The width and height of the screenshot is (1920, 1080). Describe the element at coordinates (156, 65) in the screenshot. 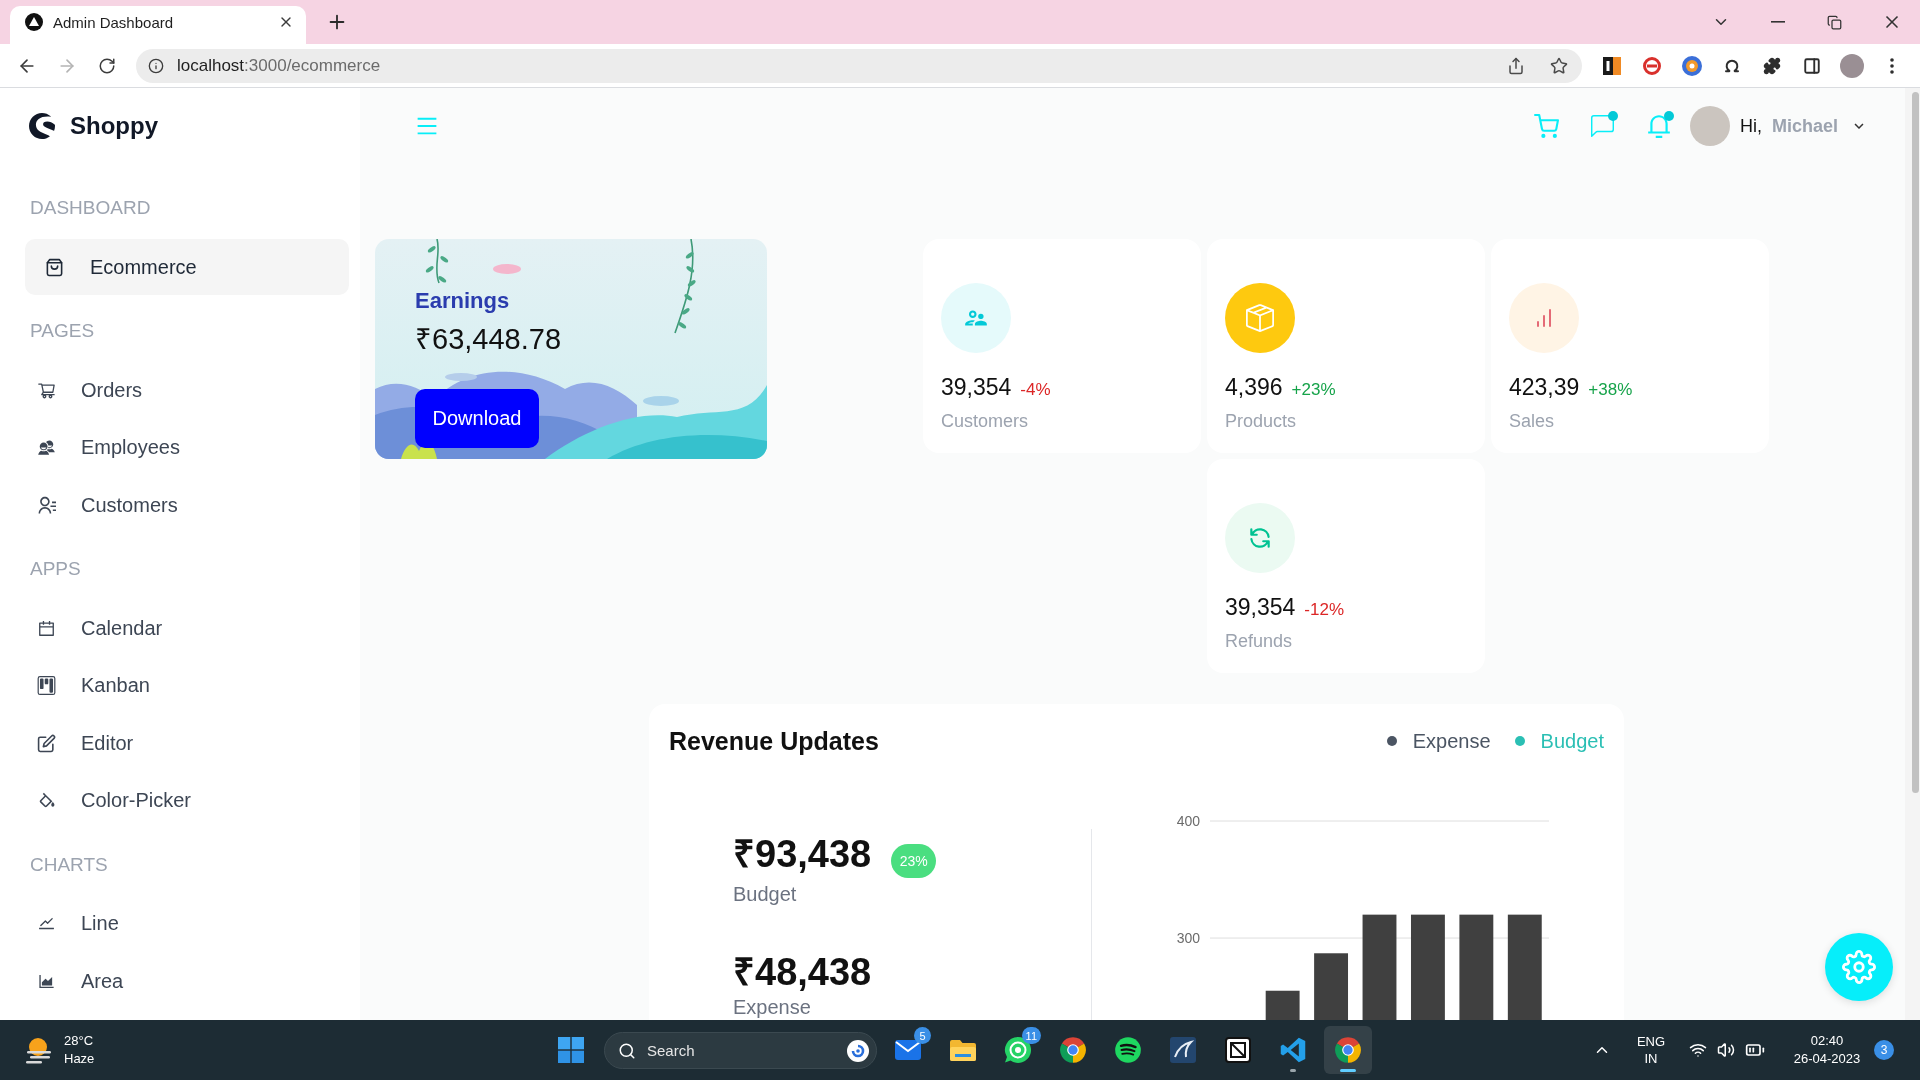

I see `info-icon` at that location.